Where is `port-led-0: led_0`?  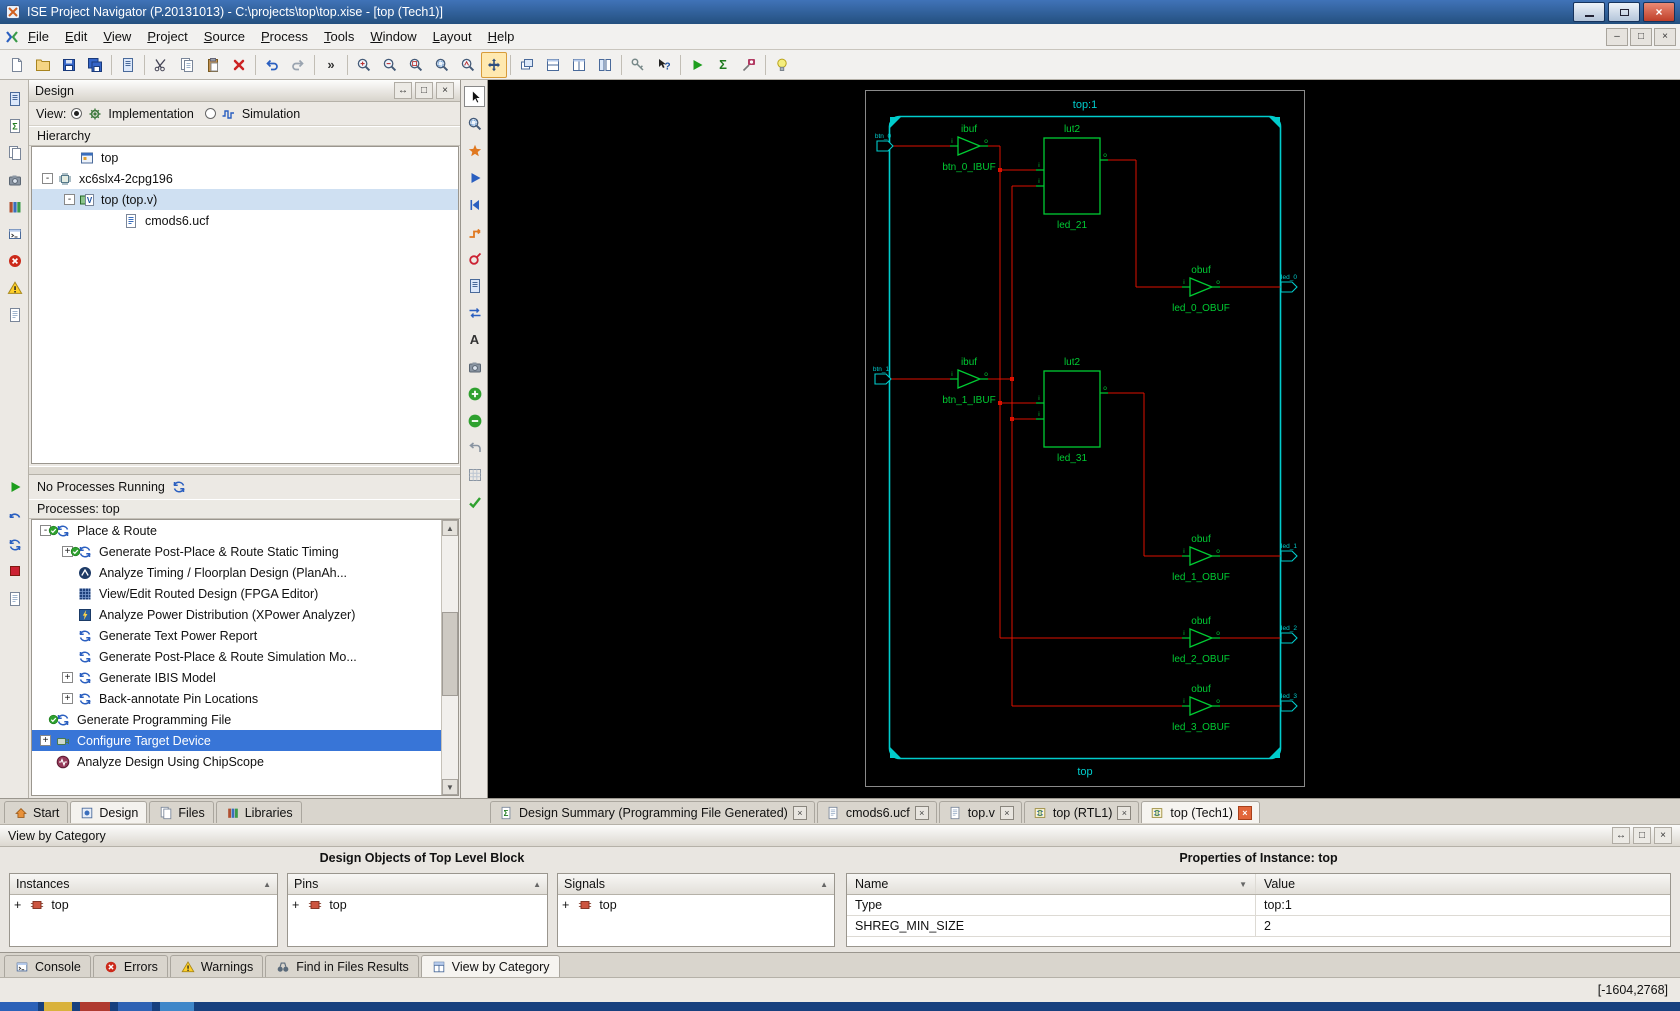
port-led-0: led_0 is located at coordinates (1289, 283).